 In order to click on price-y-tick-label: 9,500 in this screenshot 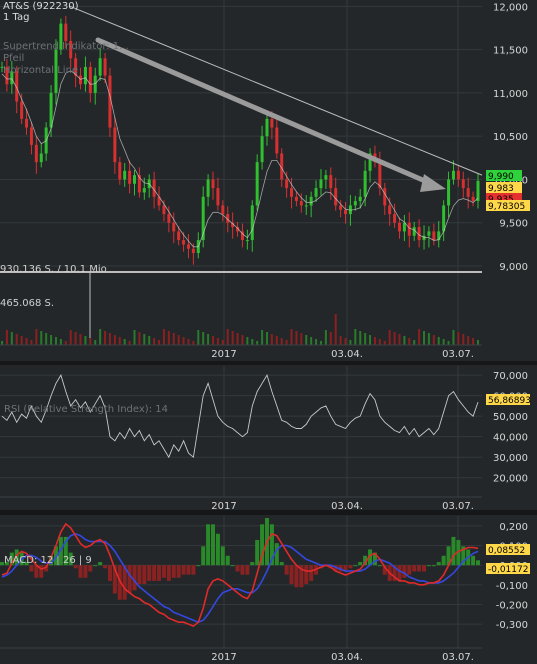, I will do `click(513, 224)`.